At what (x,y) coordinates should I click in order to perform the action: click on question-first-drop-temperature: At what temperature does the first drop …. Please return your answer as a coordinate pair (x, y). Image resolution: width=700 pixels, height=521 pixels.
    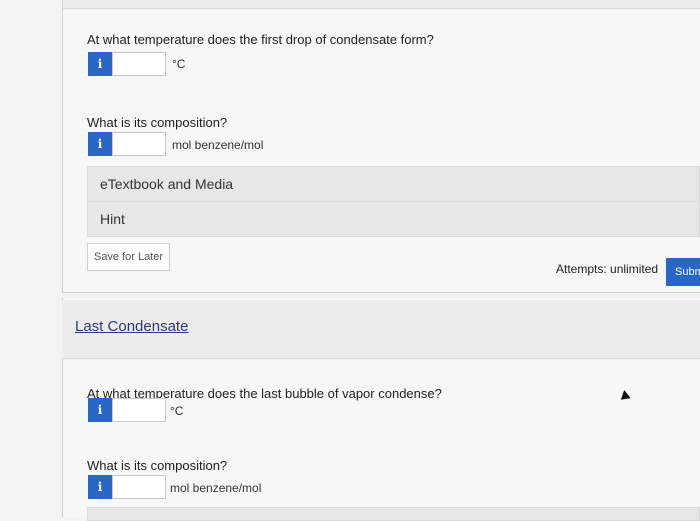
    Looking at the image, I should click on (260, 39).